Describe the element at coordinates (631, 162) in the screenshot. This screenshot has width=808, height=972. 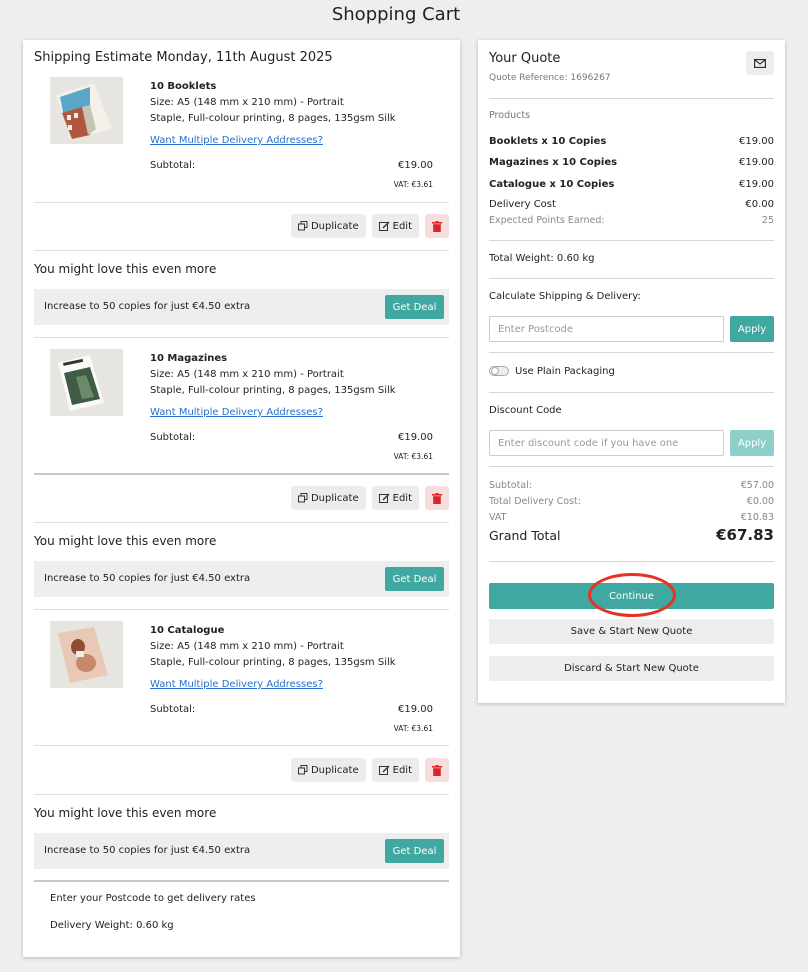
I see `quote-line-item: Magazines x 10 Copies €19.00` at that location.